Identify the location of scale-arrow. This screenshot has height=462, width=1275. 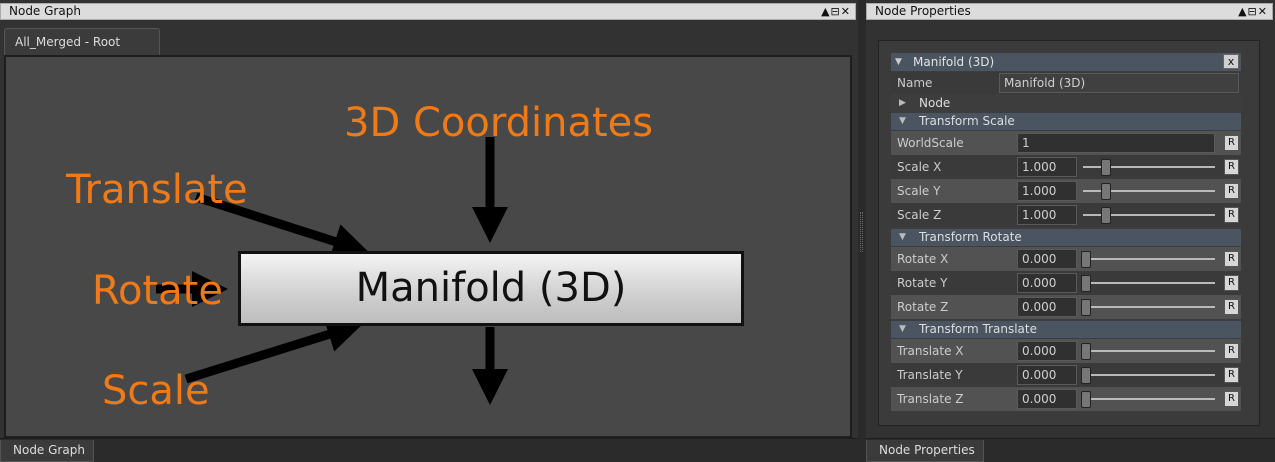
(274, 350).